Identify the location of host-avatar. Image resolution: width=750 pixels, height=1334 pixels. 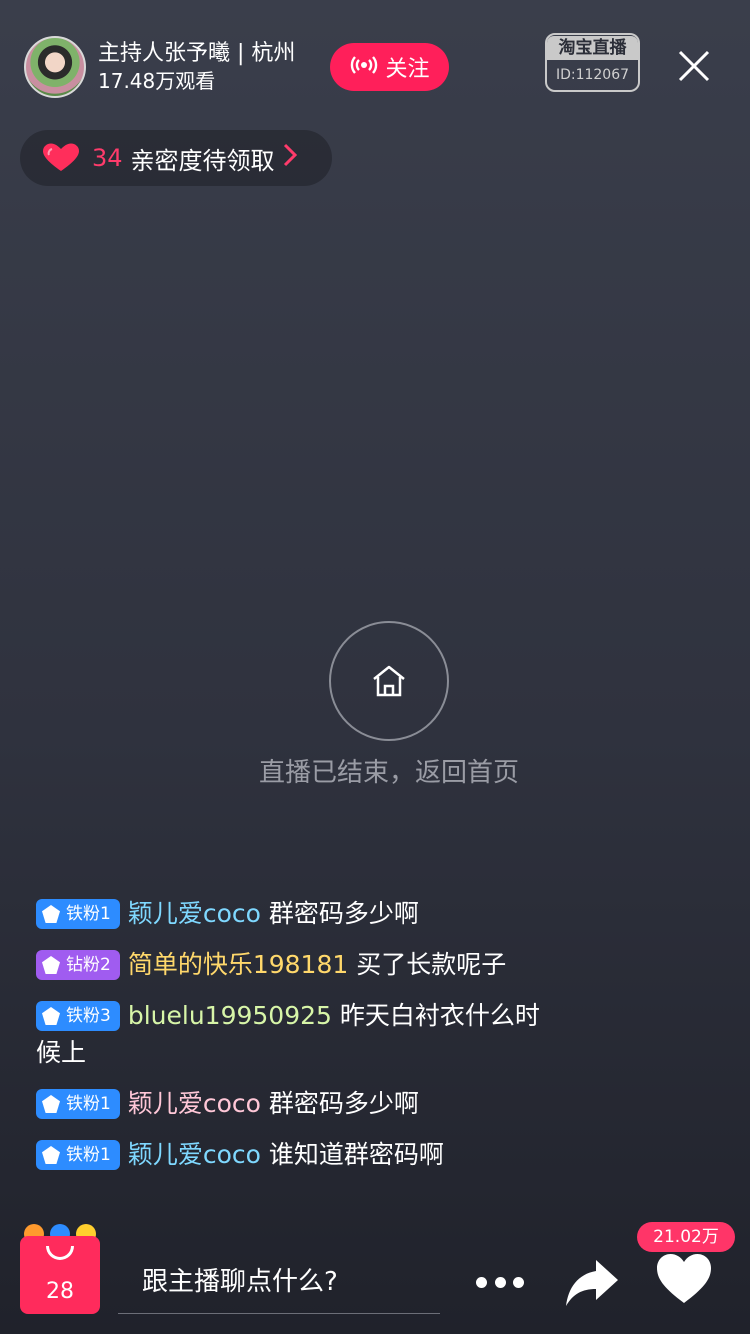
(55, 67).